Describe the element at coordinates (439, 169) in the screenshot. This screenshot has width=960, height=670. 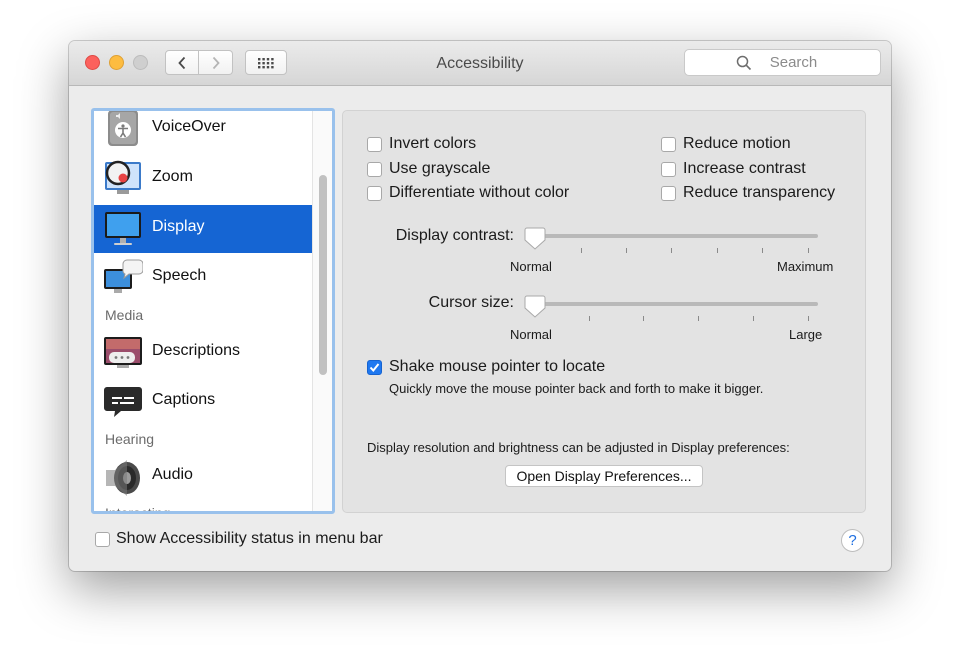
I see `use-grayscale-label: Use grayscale` at that location.